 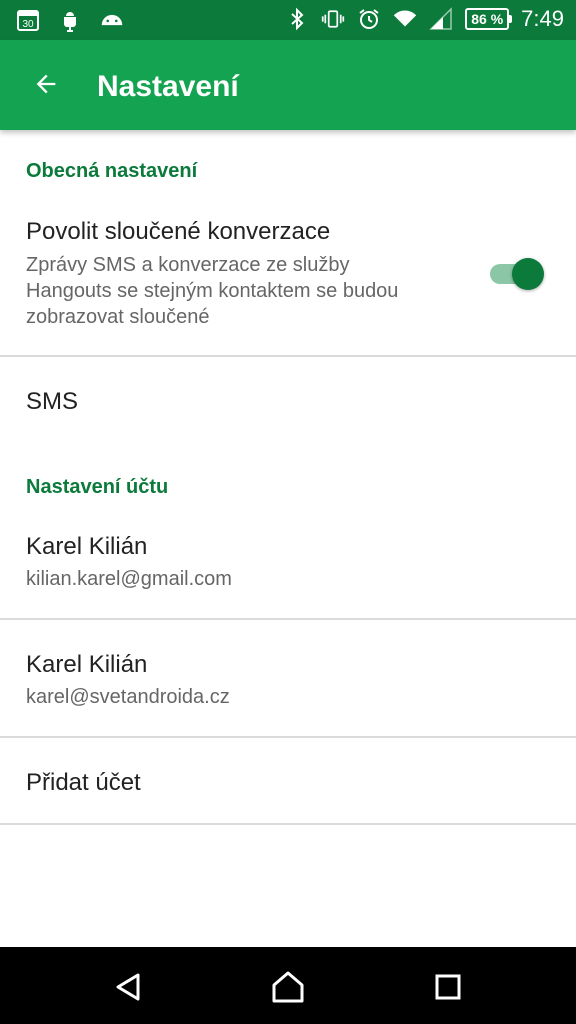 I want to click on merge-summary-line: Hangouts se stejným kontaktem se budou, so click(x=212, y=291).